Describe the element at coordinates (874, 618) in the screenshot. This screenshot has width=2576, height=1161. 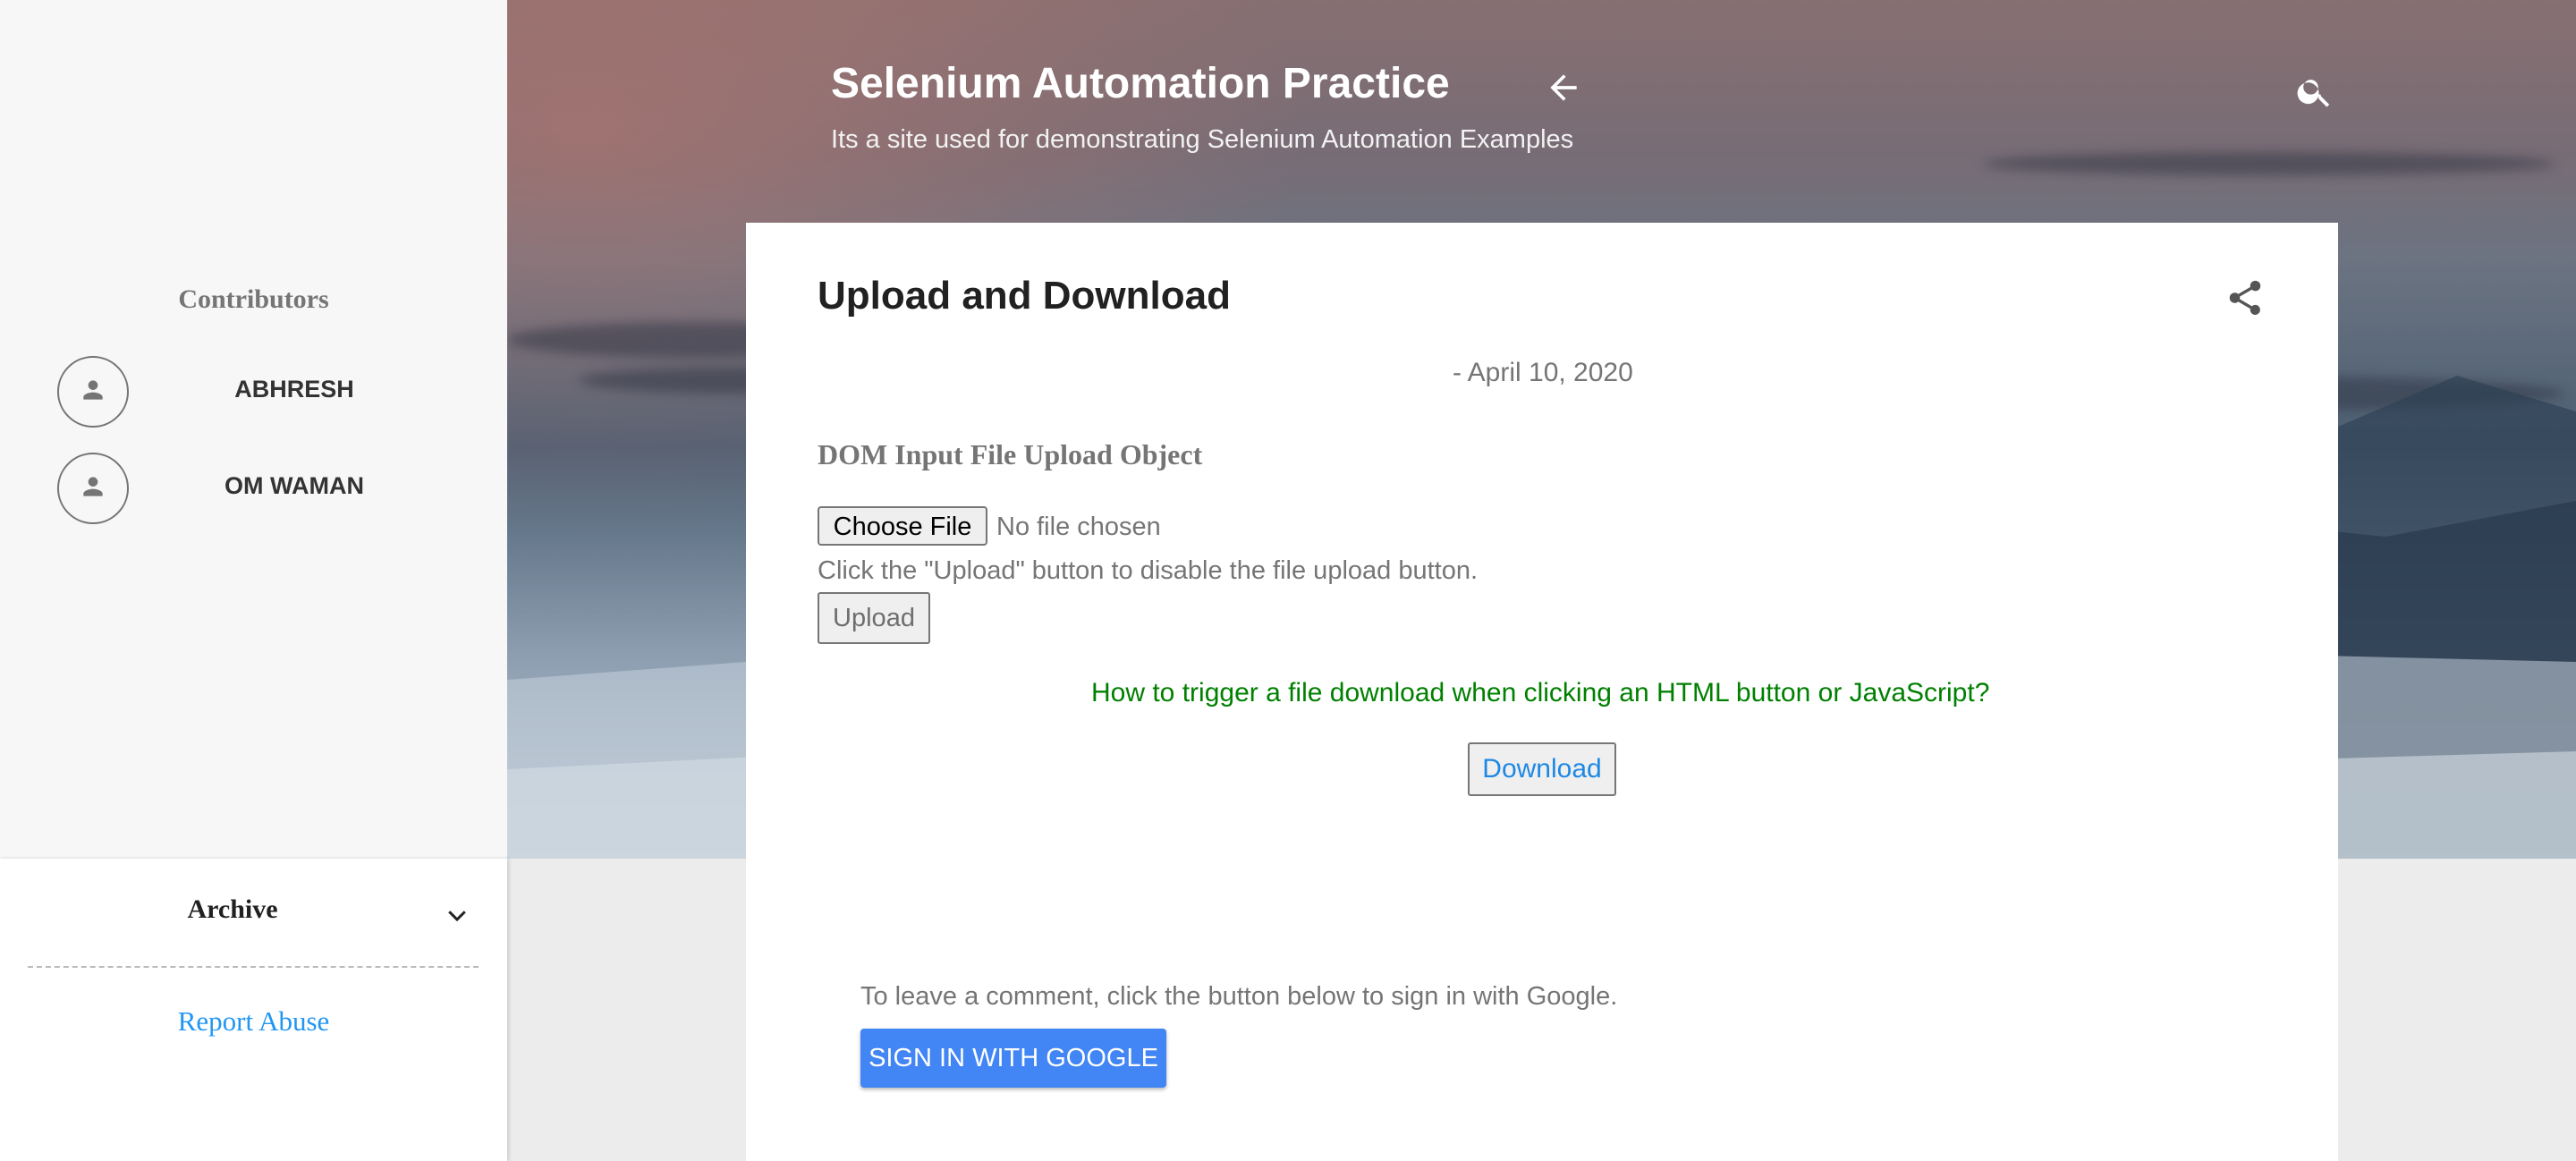
I see `upload-button: Upload` at that location.